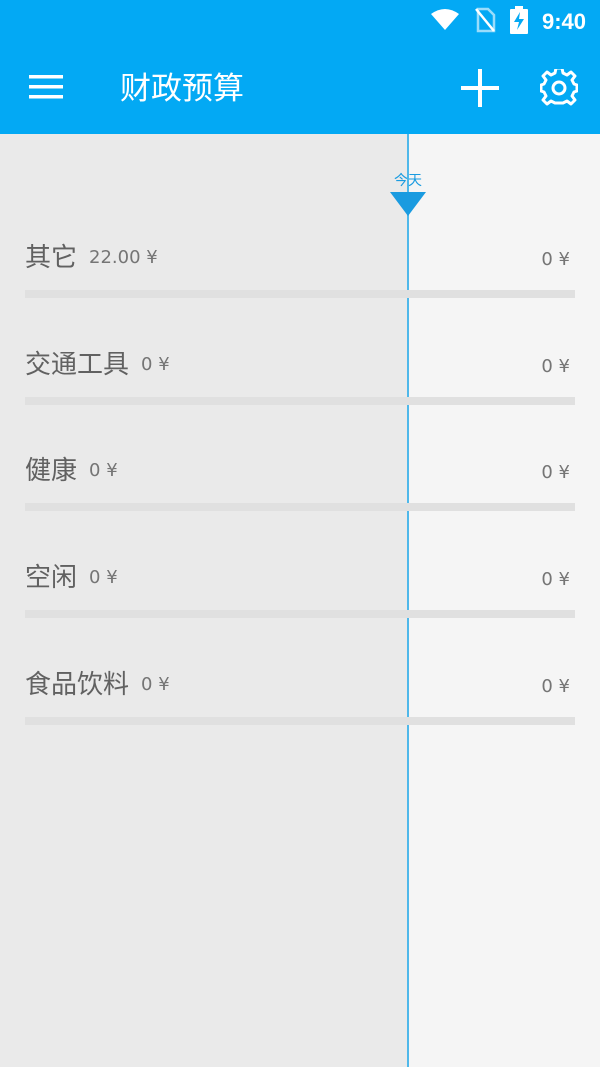  Describe the element at coordinates (77, 685) in the screenshot. I see `category-name: 食品饮料` at that location.